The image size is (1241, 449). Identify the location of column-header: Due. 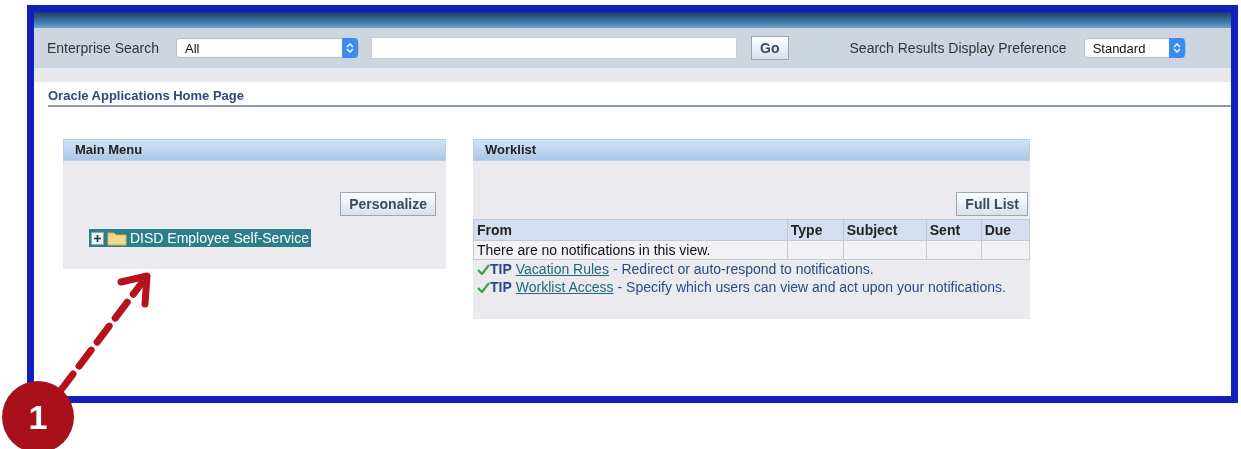
(1005, 230).